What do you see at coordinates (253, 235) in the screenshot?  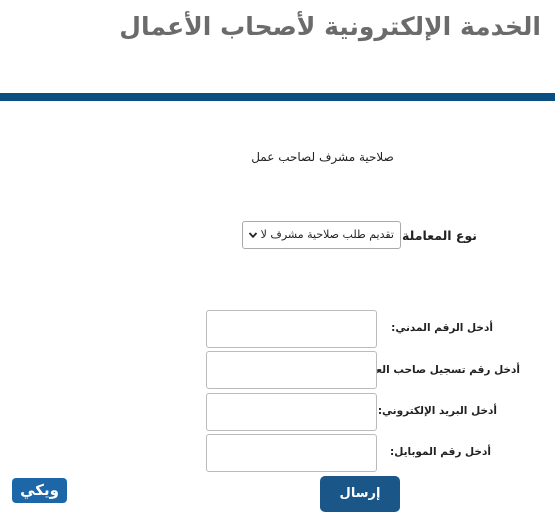 I see `chevron-down-icon` at bounding box center [253, 235].